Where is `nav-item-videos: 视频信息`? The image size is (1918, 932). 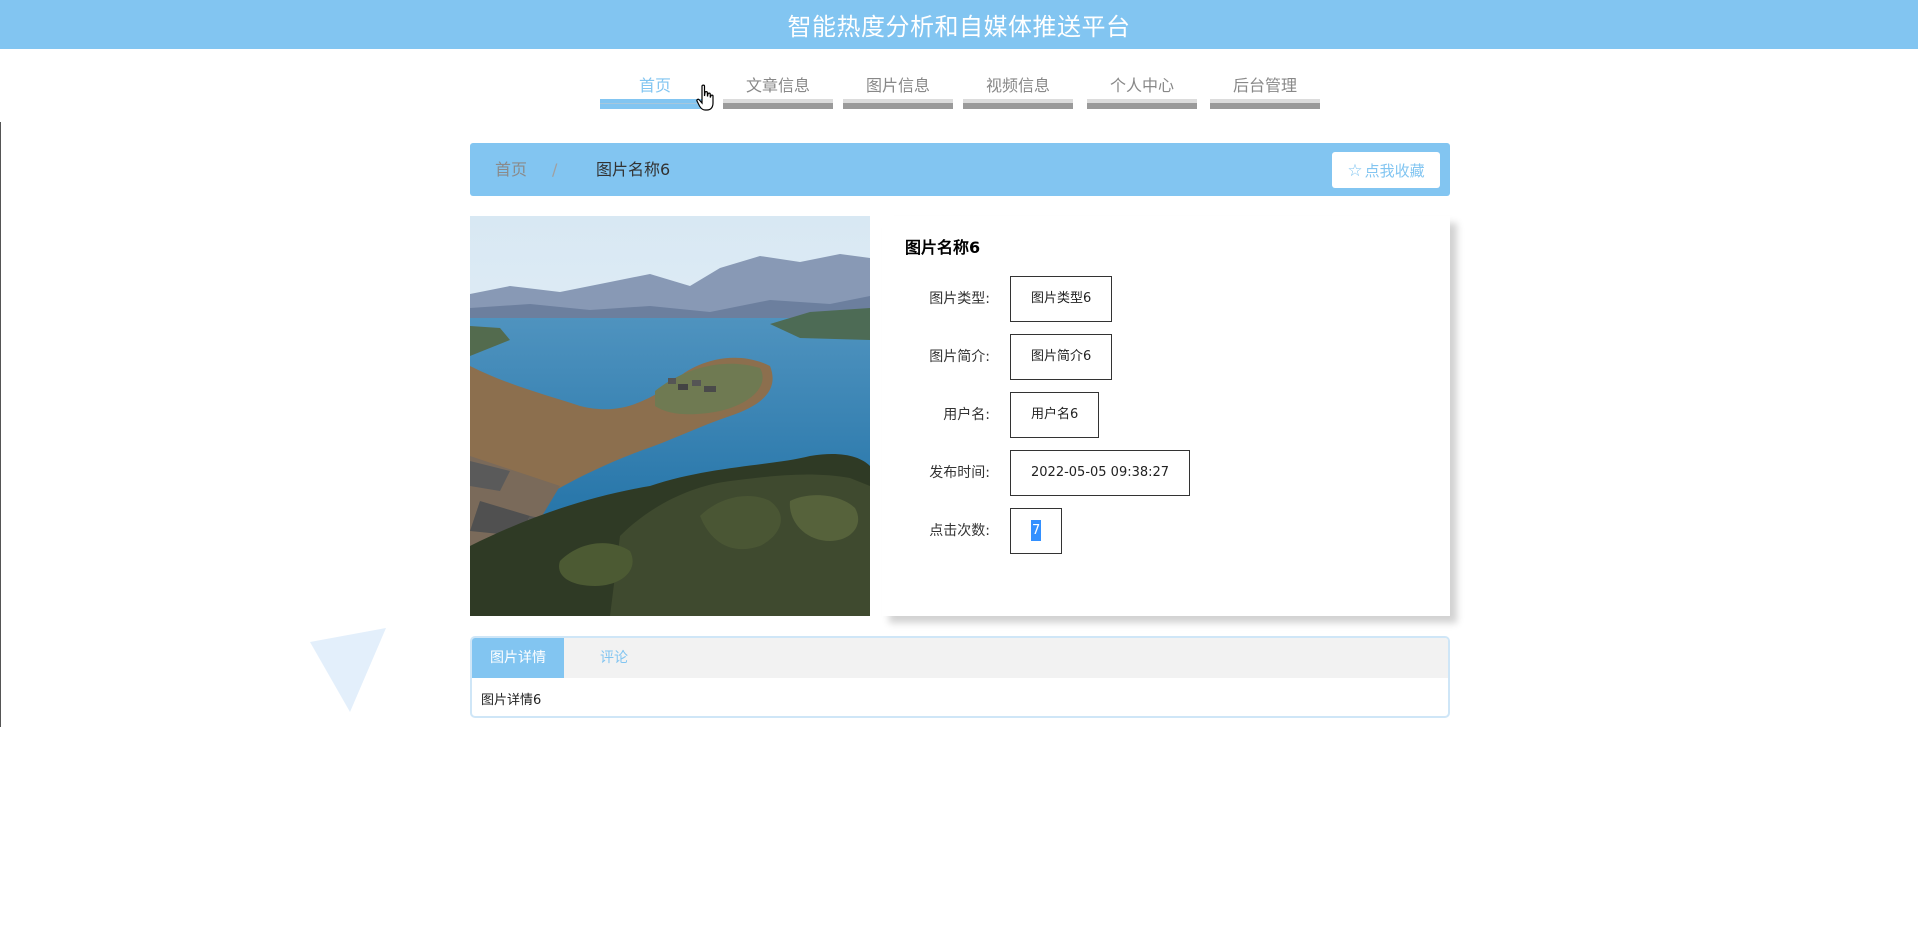 nav-item-videos: 视频信息 is located at coordinates (1018, 89).